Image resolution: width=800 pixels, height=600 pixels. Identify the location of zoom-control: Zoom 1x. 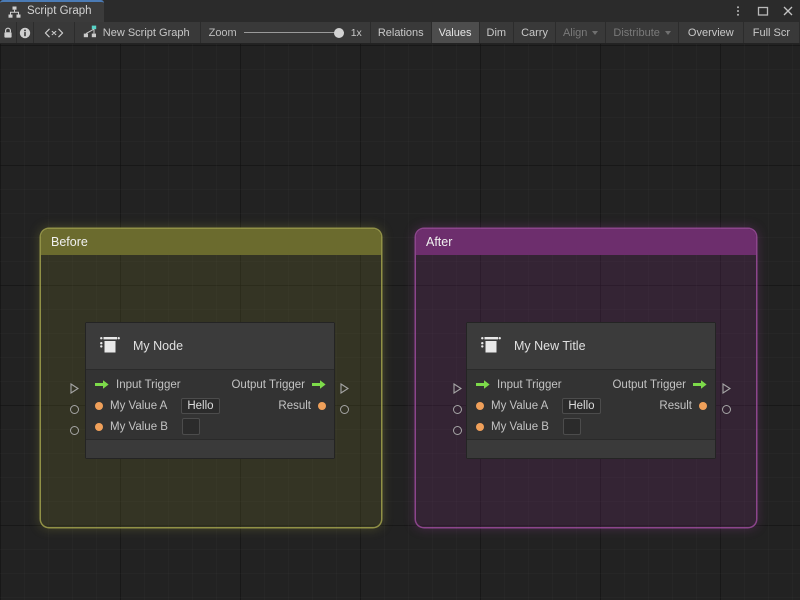
(286, 32).